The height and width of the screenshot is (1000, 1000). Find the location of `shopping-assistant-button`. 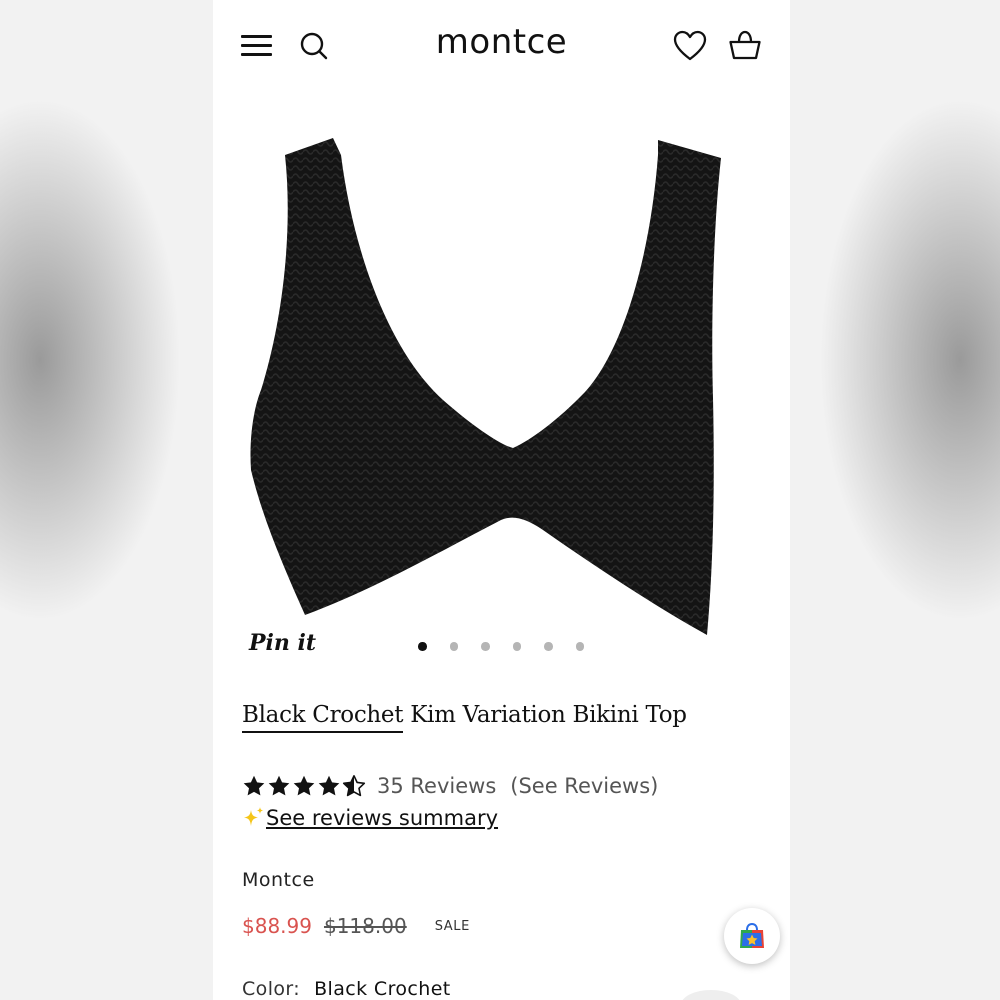

shopping-assistant-button is located at coordinates (752, 936).